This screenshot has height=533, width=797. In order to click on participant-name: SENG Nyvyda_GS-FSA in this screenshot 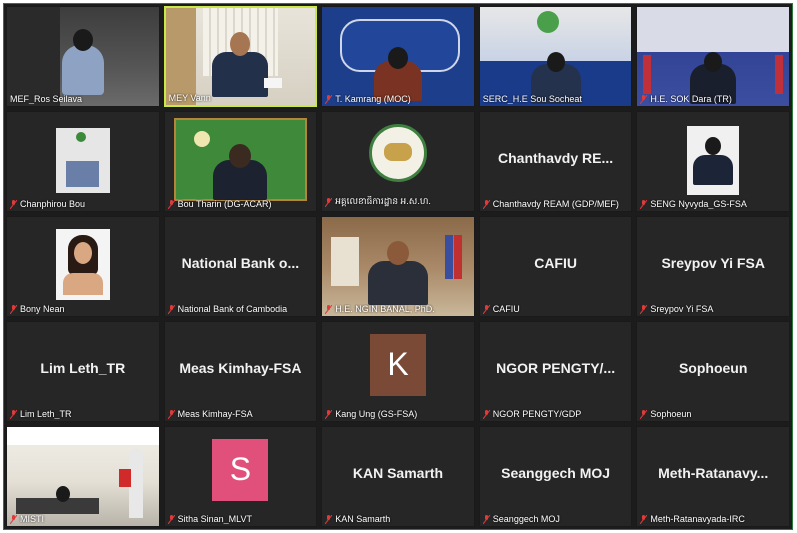, I will do `click(713, 204)`.